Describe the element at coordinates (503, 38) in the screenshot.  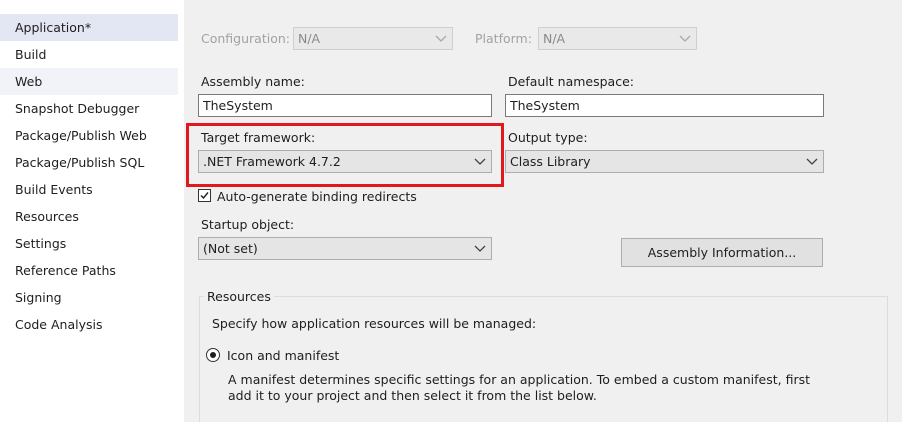
I see `platform-label: Platform:` at that location.